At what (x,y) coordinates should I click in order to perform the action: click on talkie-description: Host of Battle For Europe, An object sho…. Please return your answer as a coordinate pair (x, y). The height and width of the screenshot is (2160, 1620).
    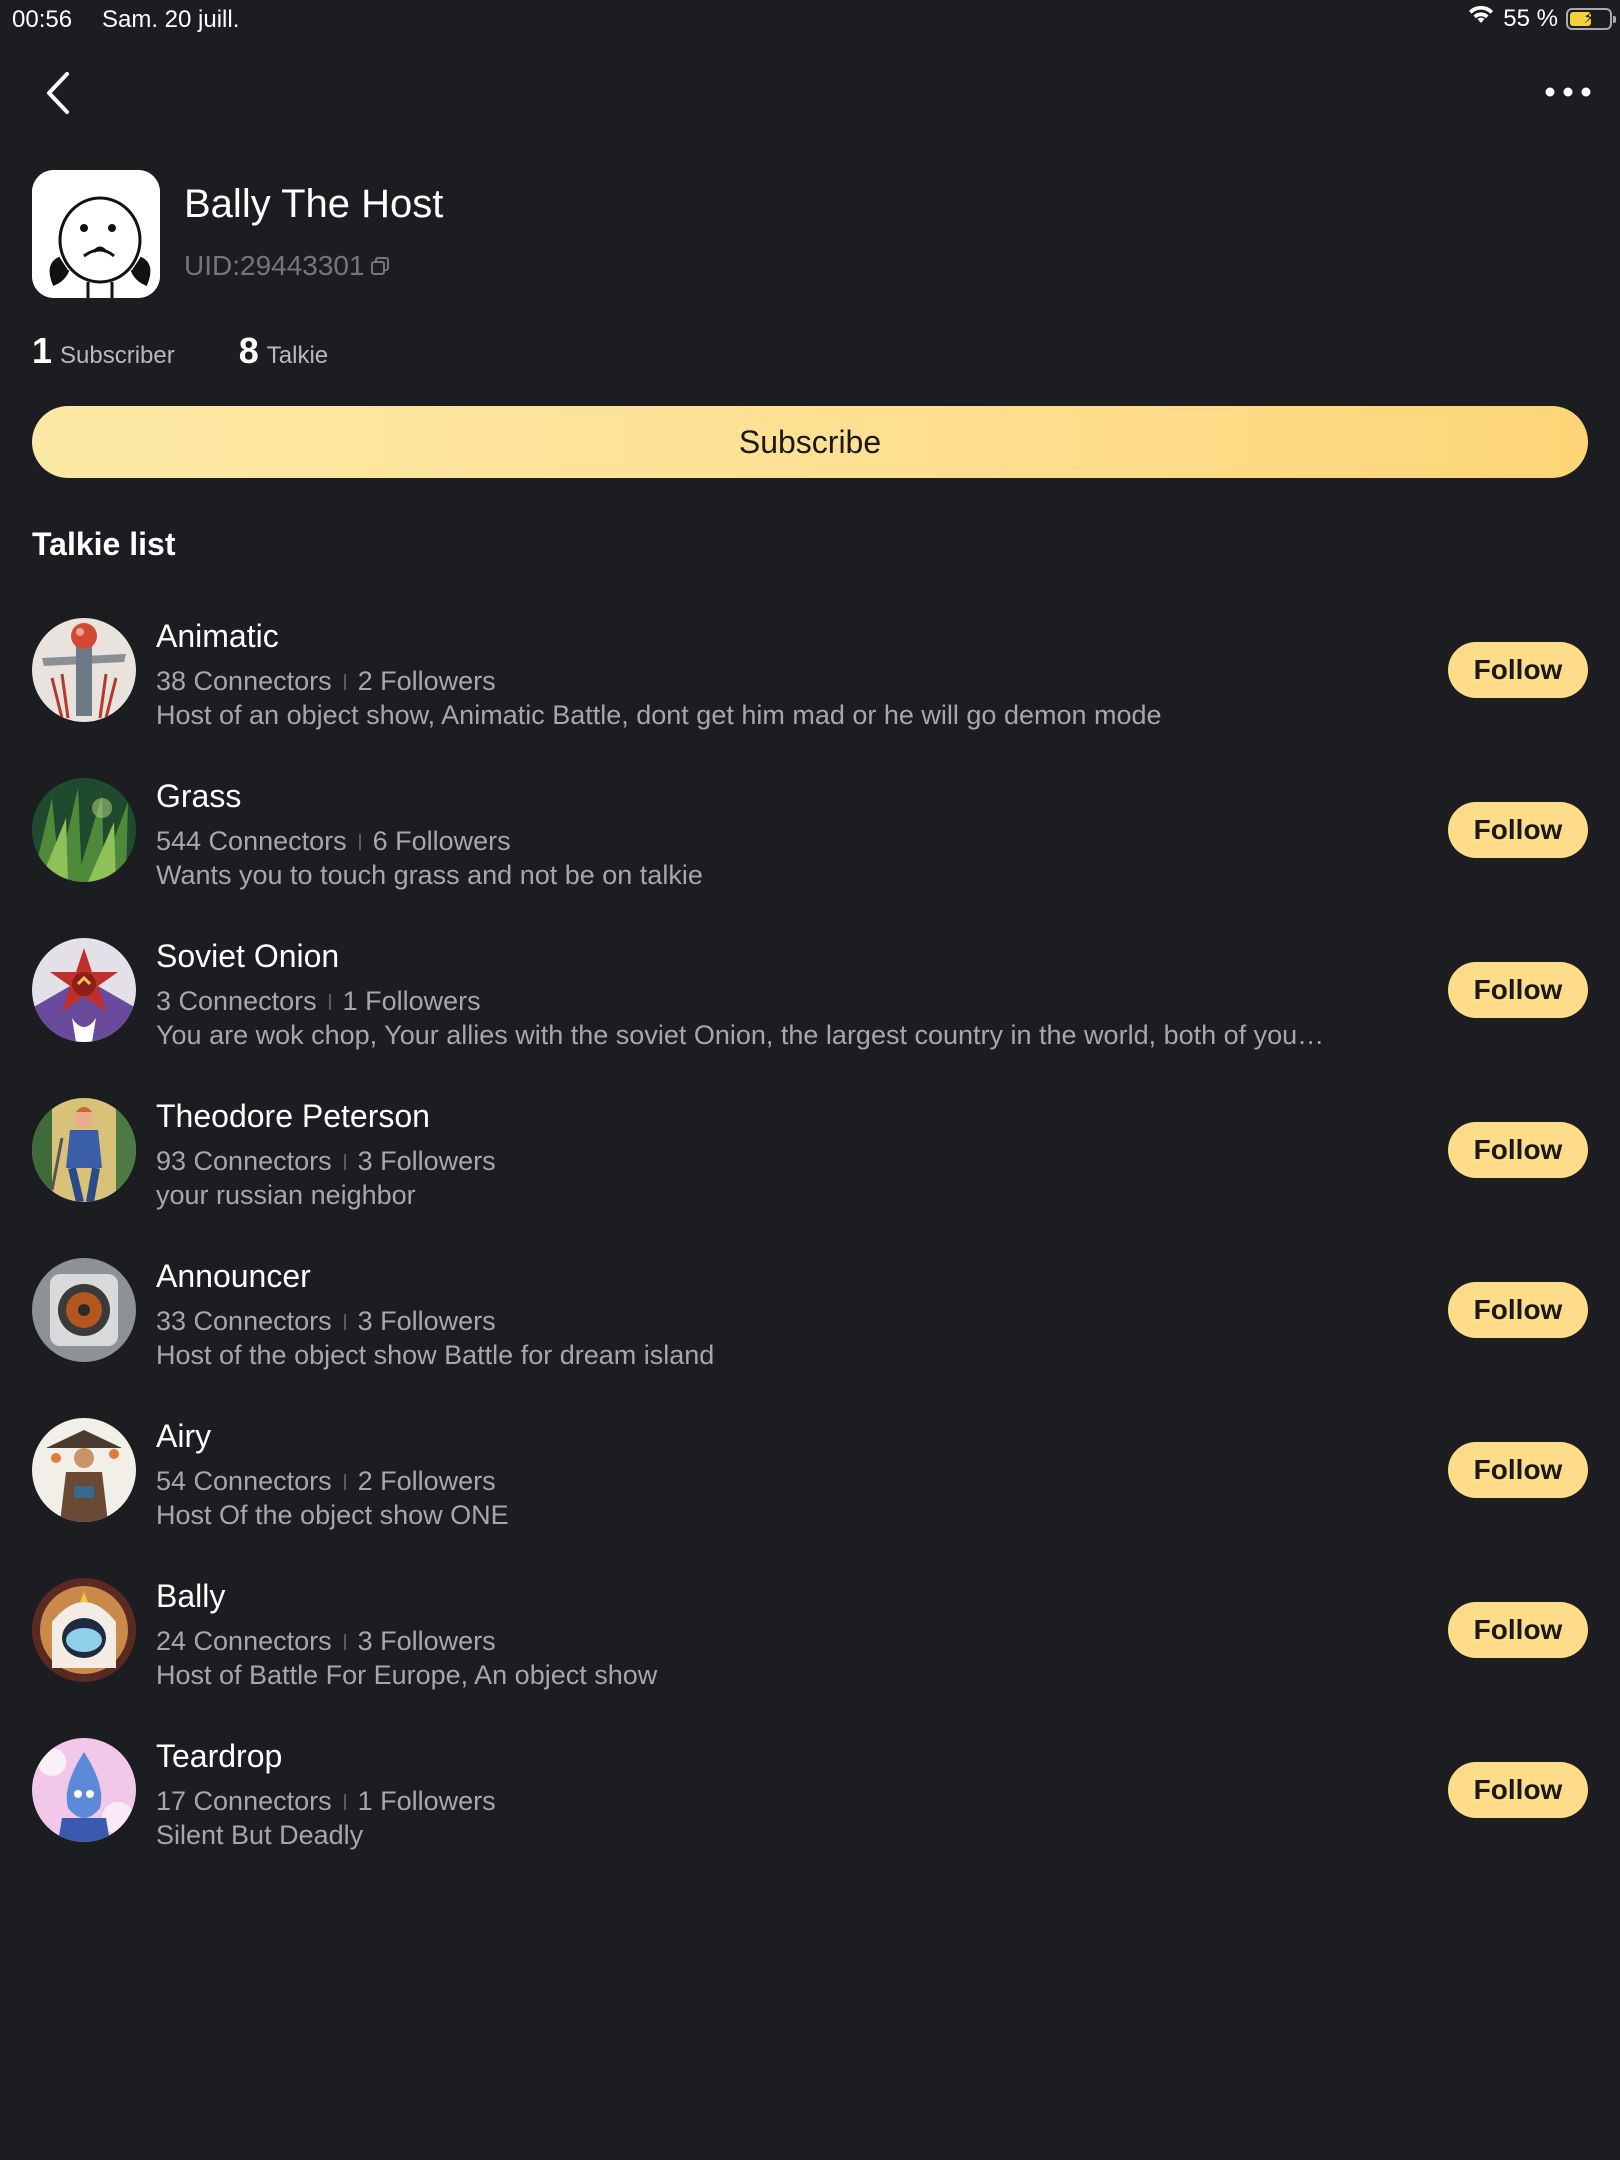
    Looking at the image, I should click on (407, 1675).